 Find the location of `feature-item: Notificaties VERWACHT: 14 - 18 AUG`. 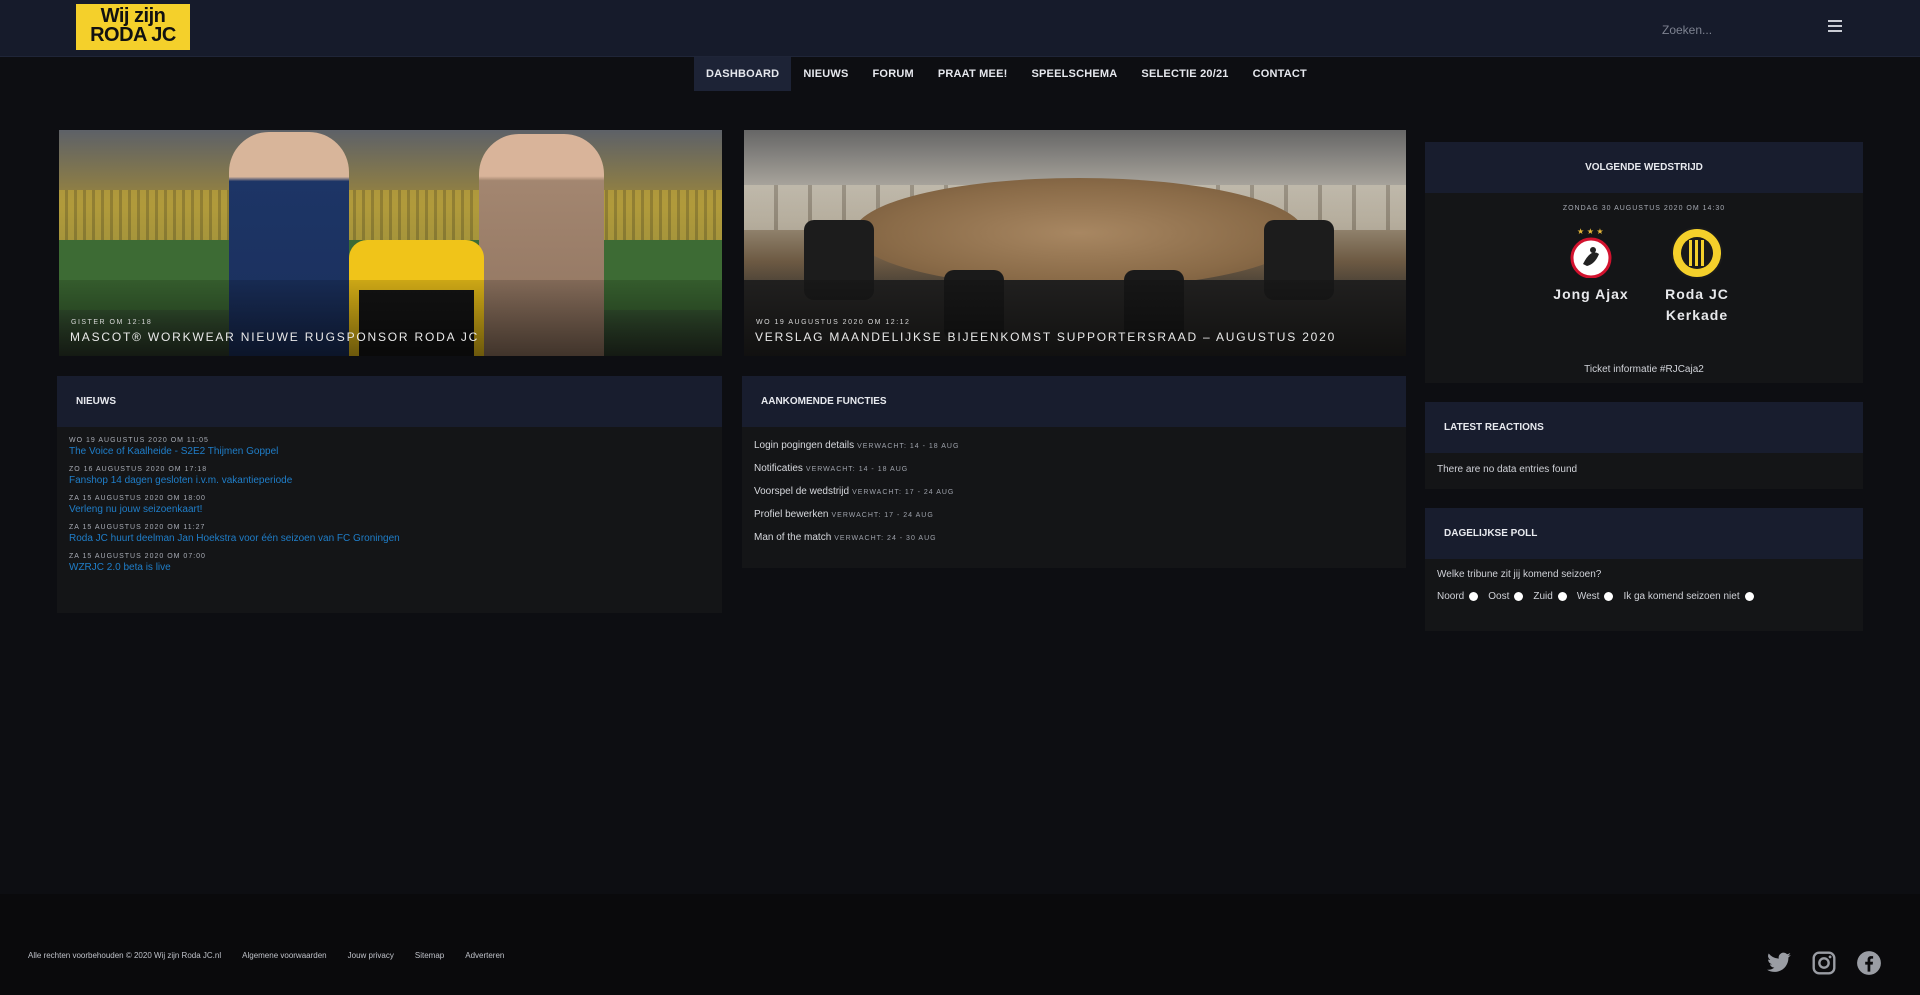

feature-item: Notificaties VERWACHT: 14 - 18 AUG is located at coordinates (1074, 468).